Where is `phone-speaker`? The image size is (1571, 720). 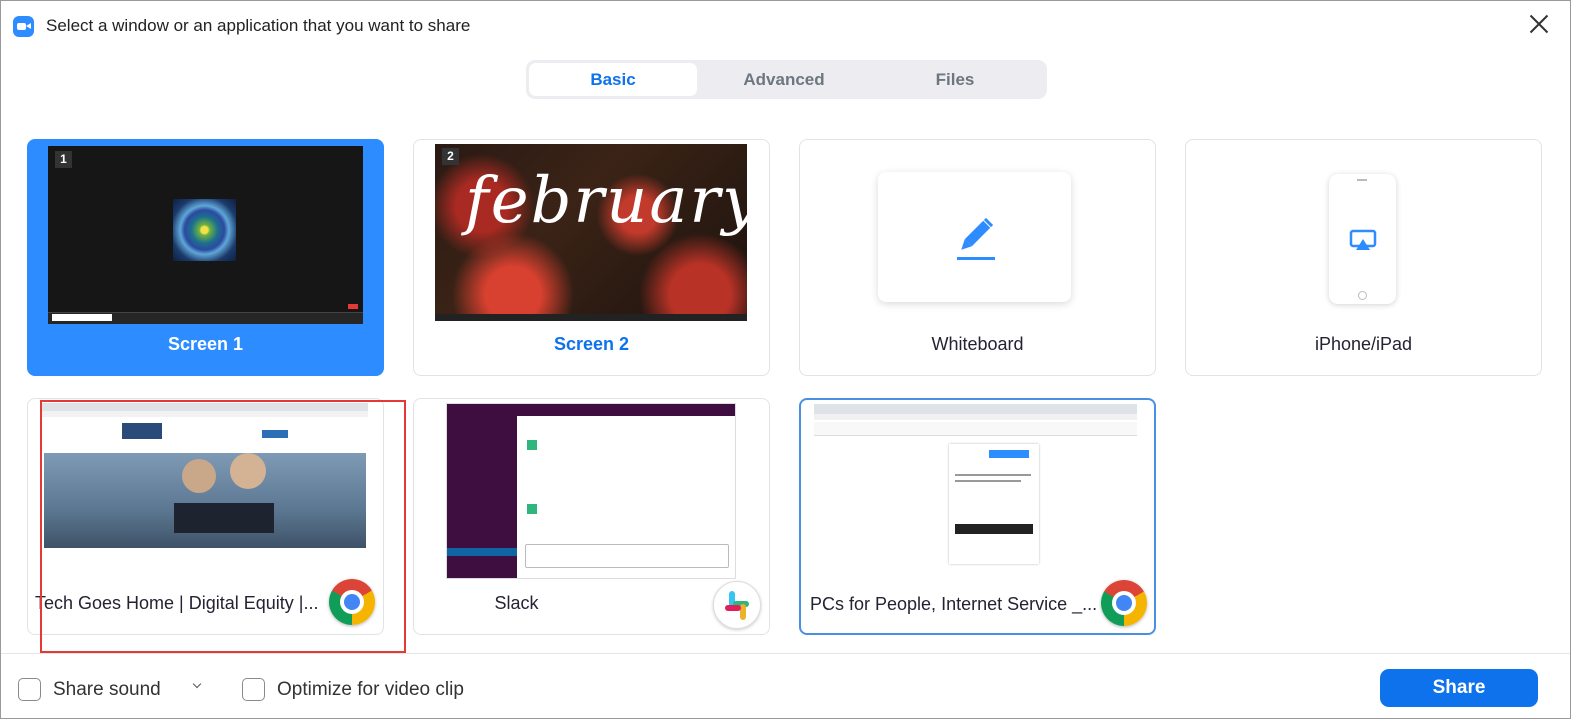 phone-speaker is located at coordinates (1362, 180).